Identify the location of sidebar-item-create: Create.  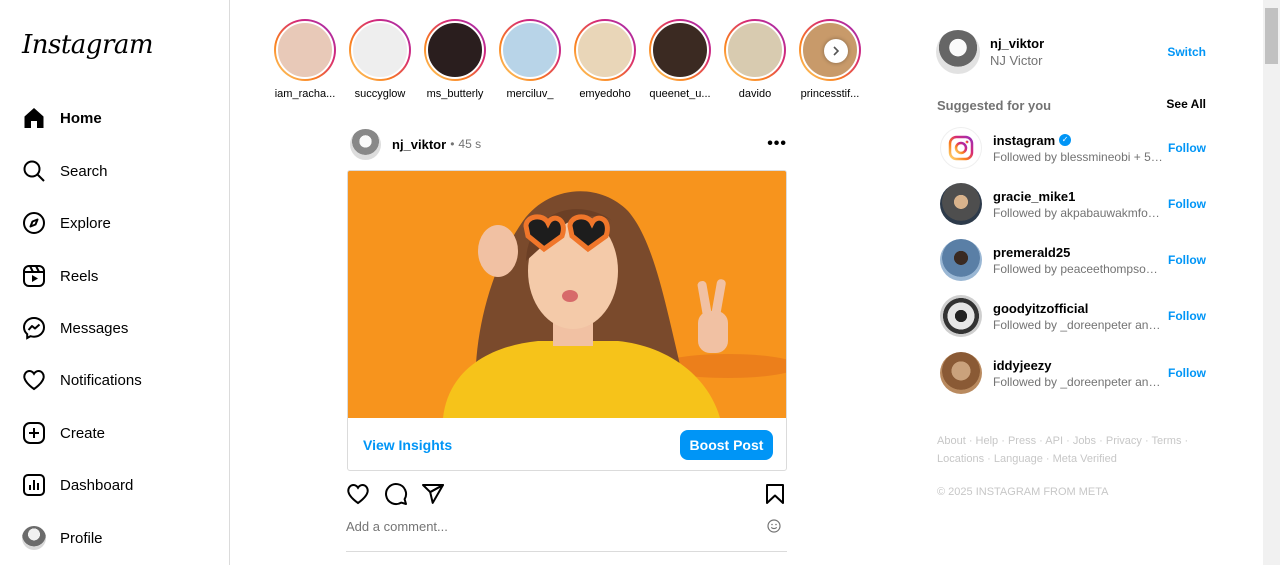
(63, 433).